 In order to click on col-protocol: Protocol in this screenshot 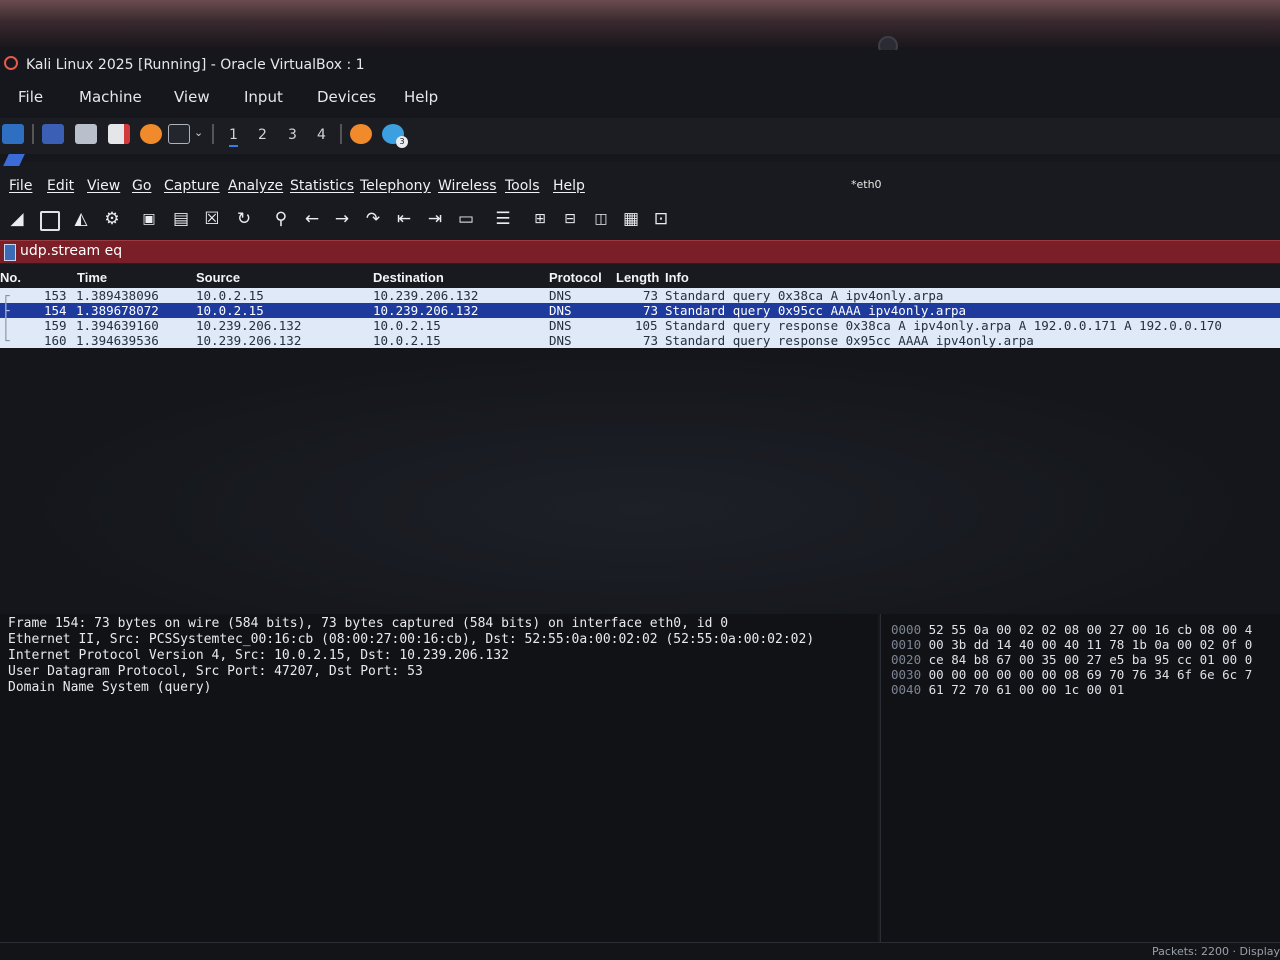, I will do `click(575, 277)`.